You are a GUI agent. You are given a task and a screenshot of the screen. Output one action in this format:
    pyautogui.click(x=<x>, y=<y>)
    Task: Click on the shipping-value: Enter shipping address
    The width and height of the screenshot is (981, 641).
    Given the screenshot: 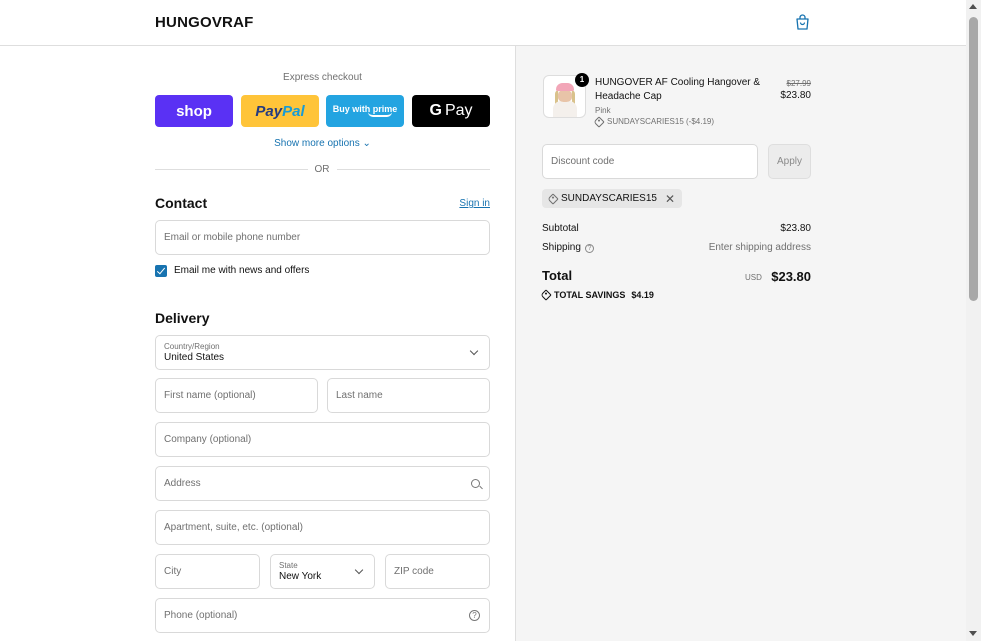 What is the action you would take?
    pyautogui.click(x=759, y=247)
    